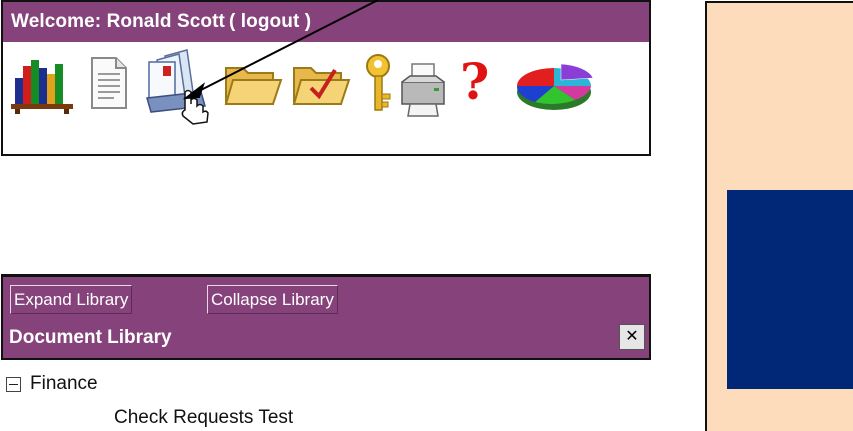  What do you see at coordinates (378, 84) in the screenshot?
I see `key-icon` at bounding box center [378, 84].